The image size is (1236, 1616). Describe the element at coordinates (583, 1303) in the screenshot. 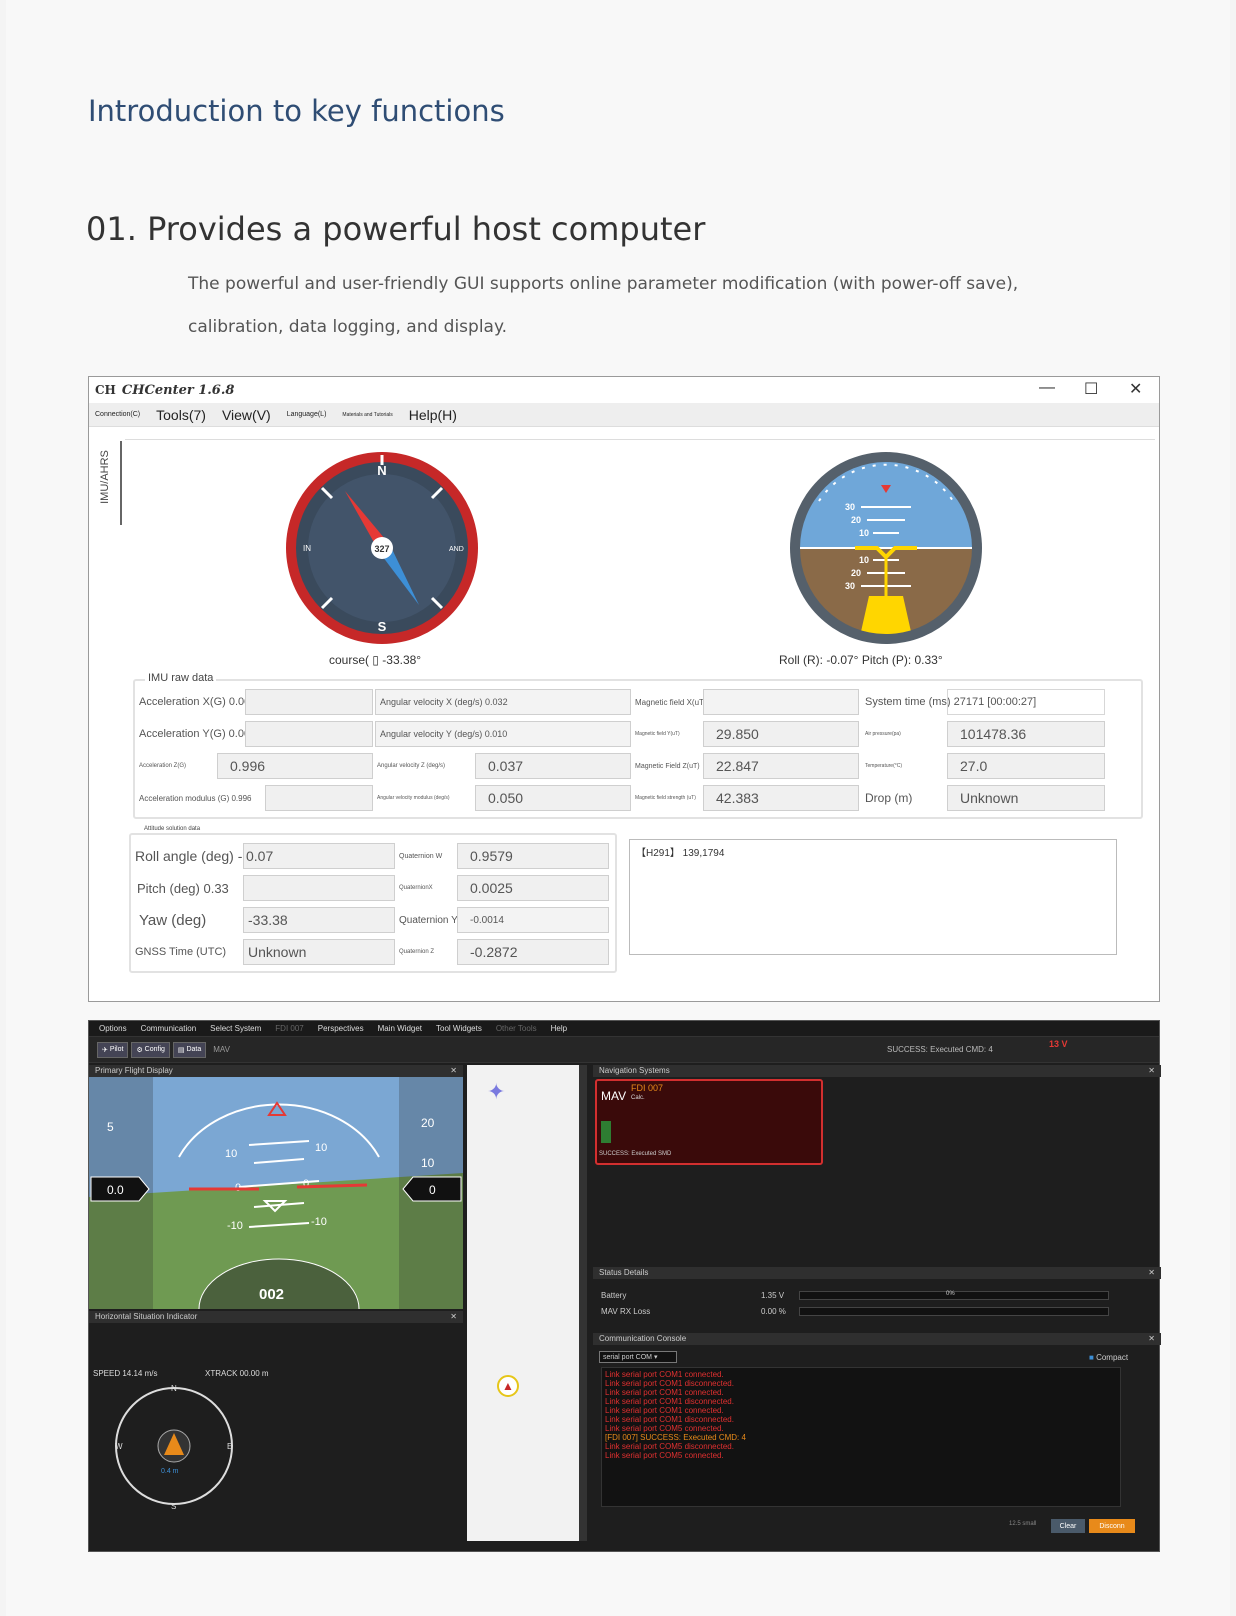

I see `map-splitter` at that location.